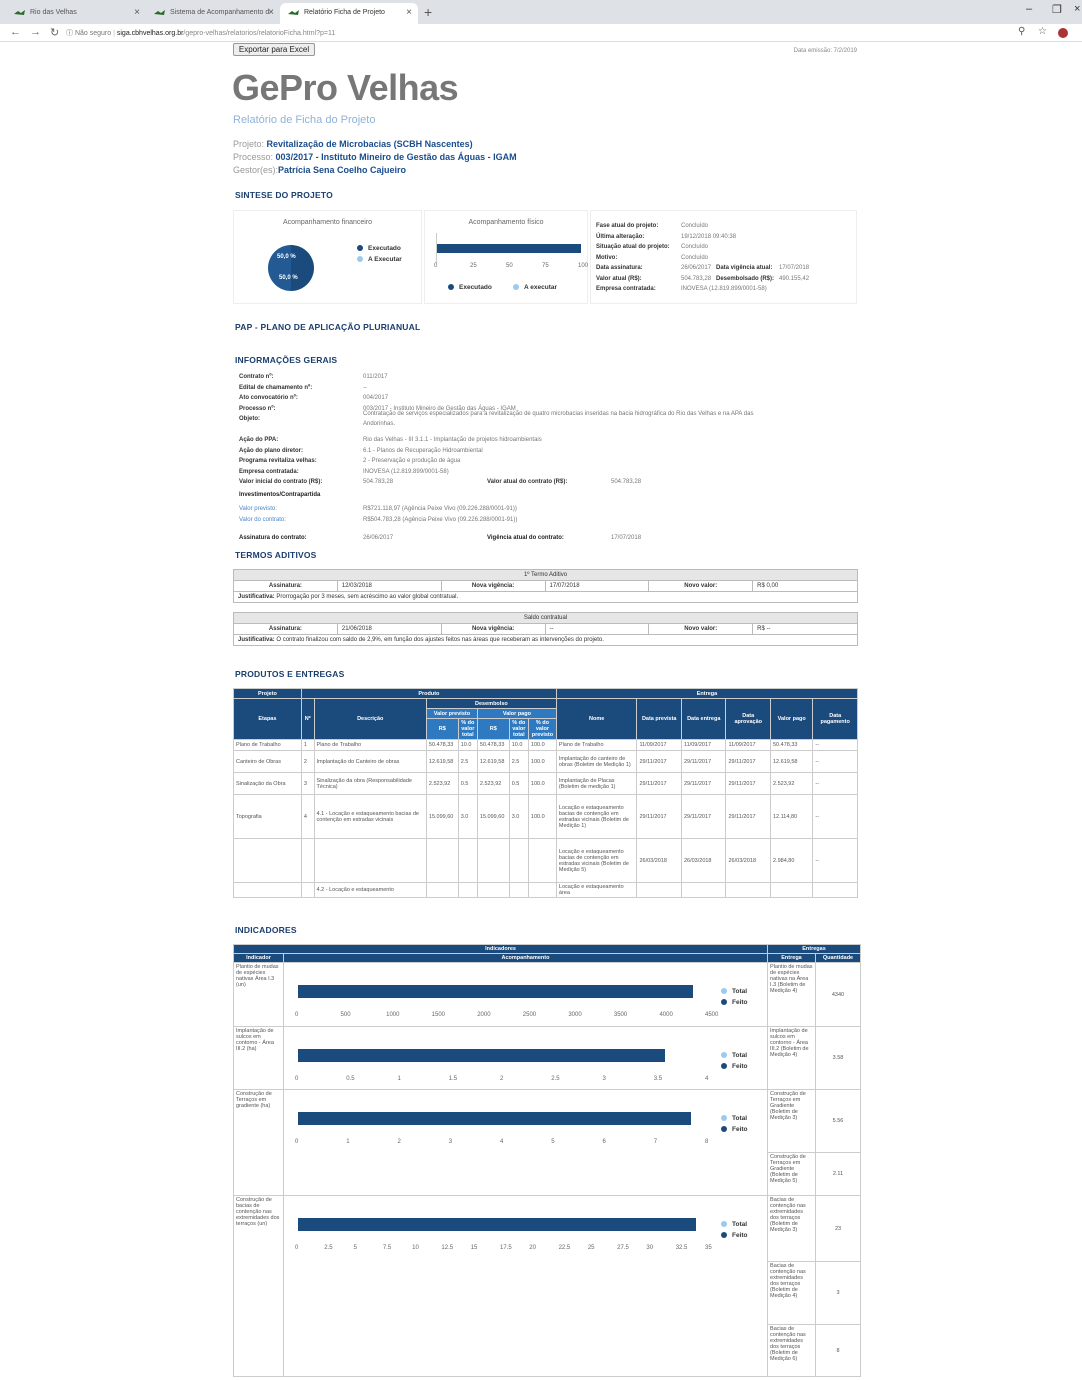 The width and height of the screenshot is (1082, 1380). I want to click on col-group-entrega: Entrega, so click(707, 693).